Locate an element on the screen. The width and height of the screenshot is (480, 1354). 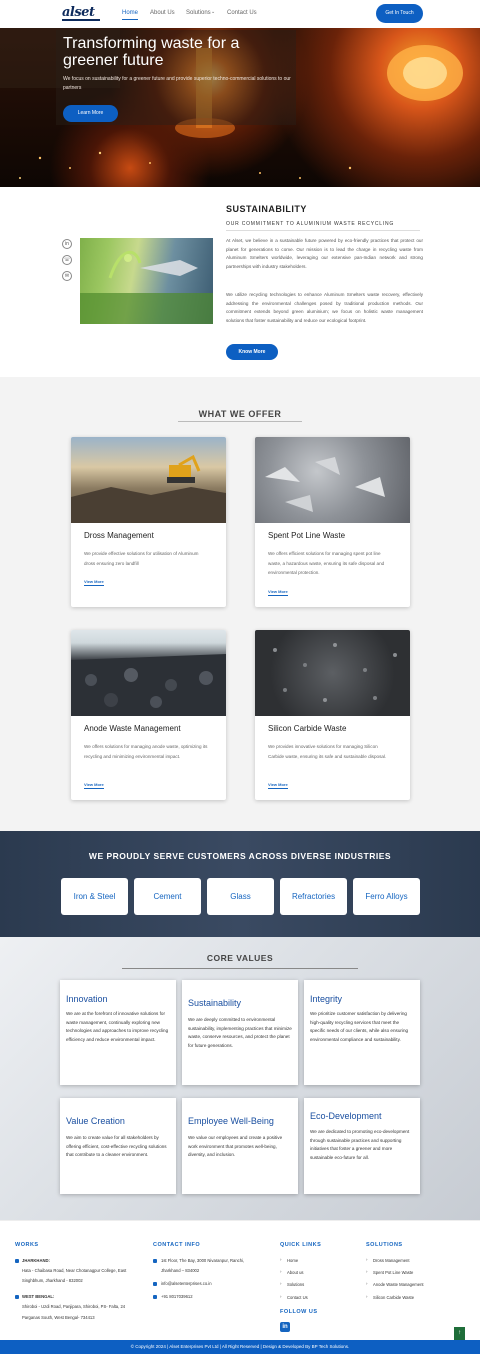
excavator-illustration is located at coordinates (148, 488).